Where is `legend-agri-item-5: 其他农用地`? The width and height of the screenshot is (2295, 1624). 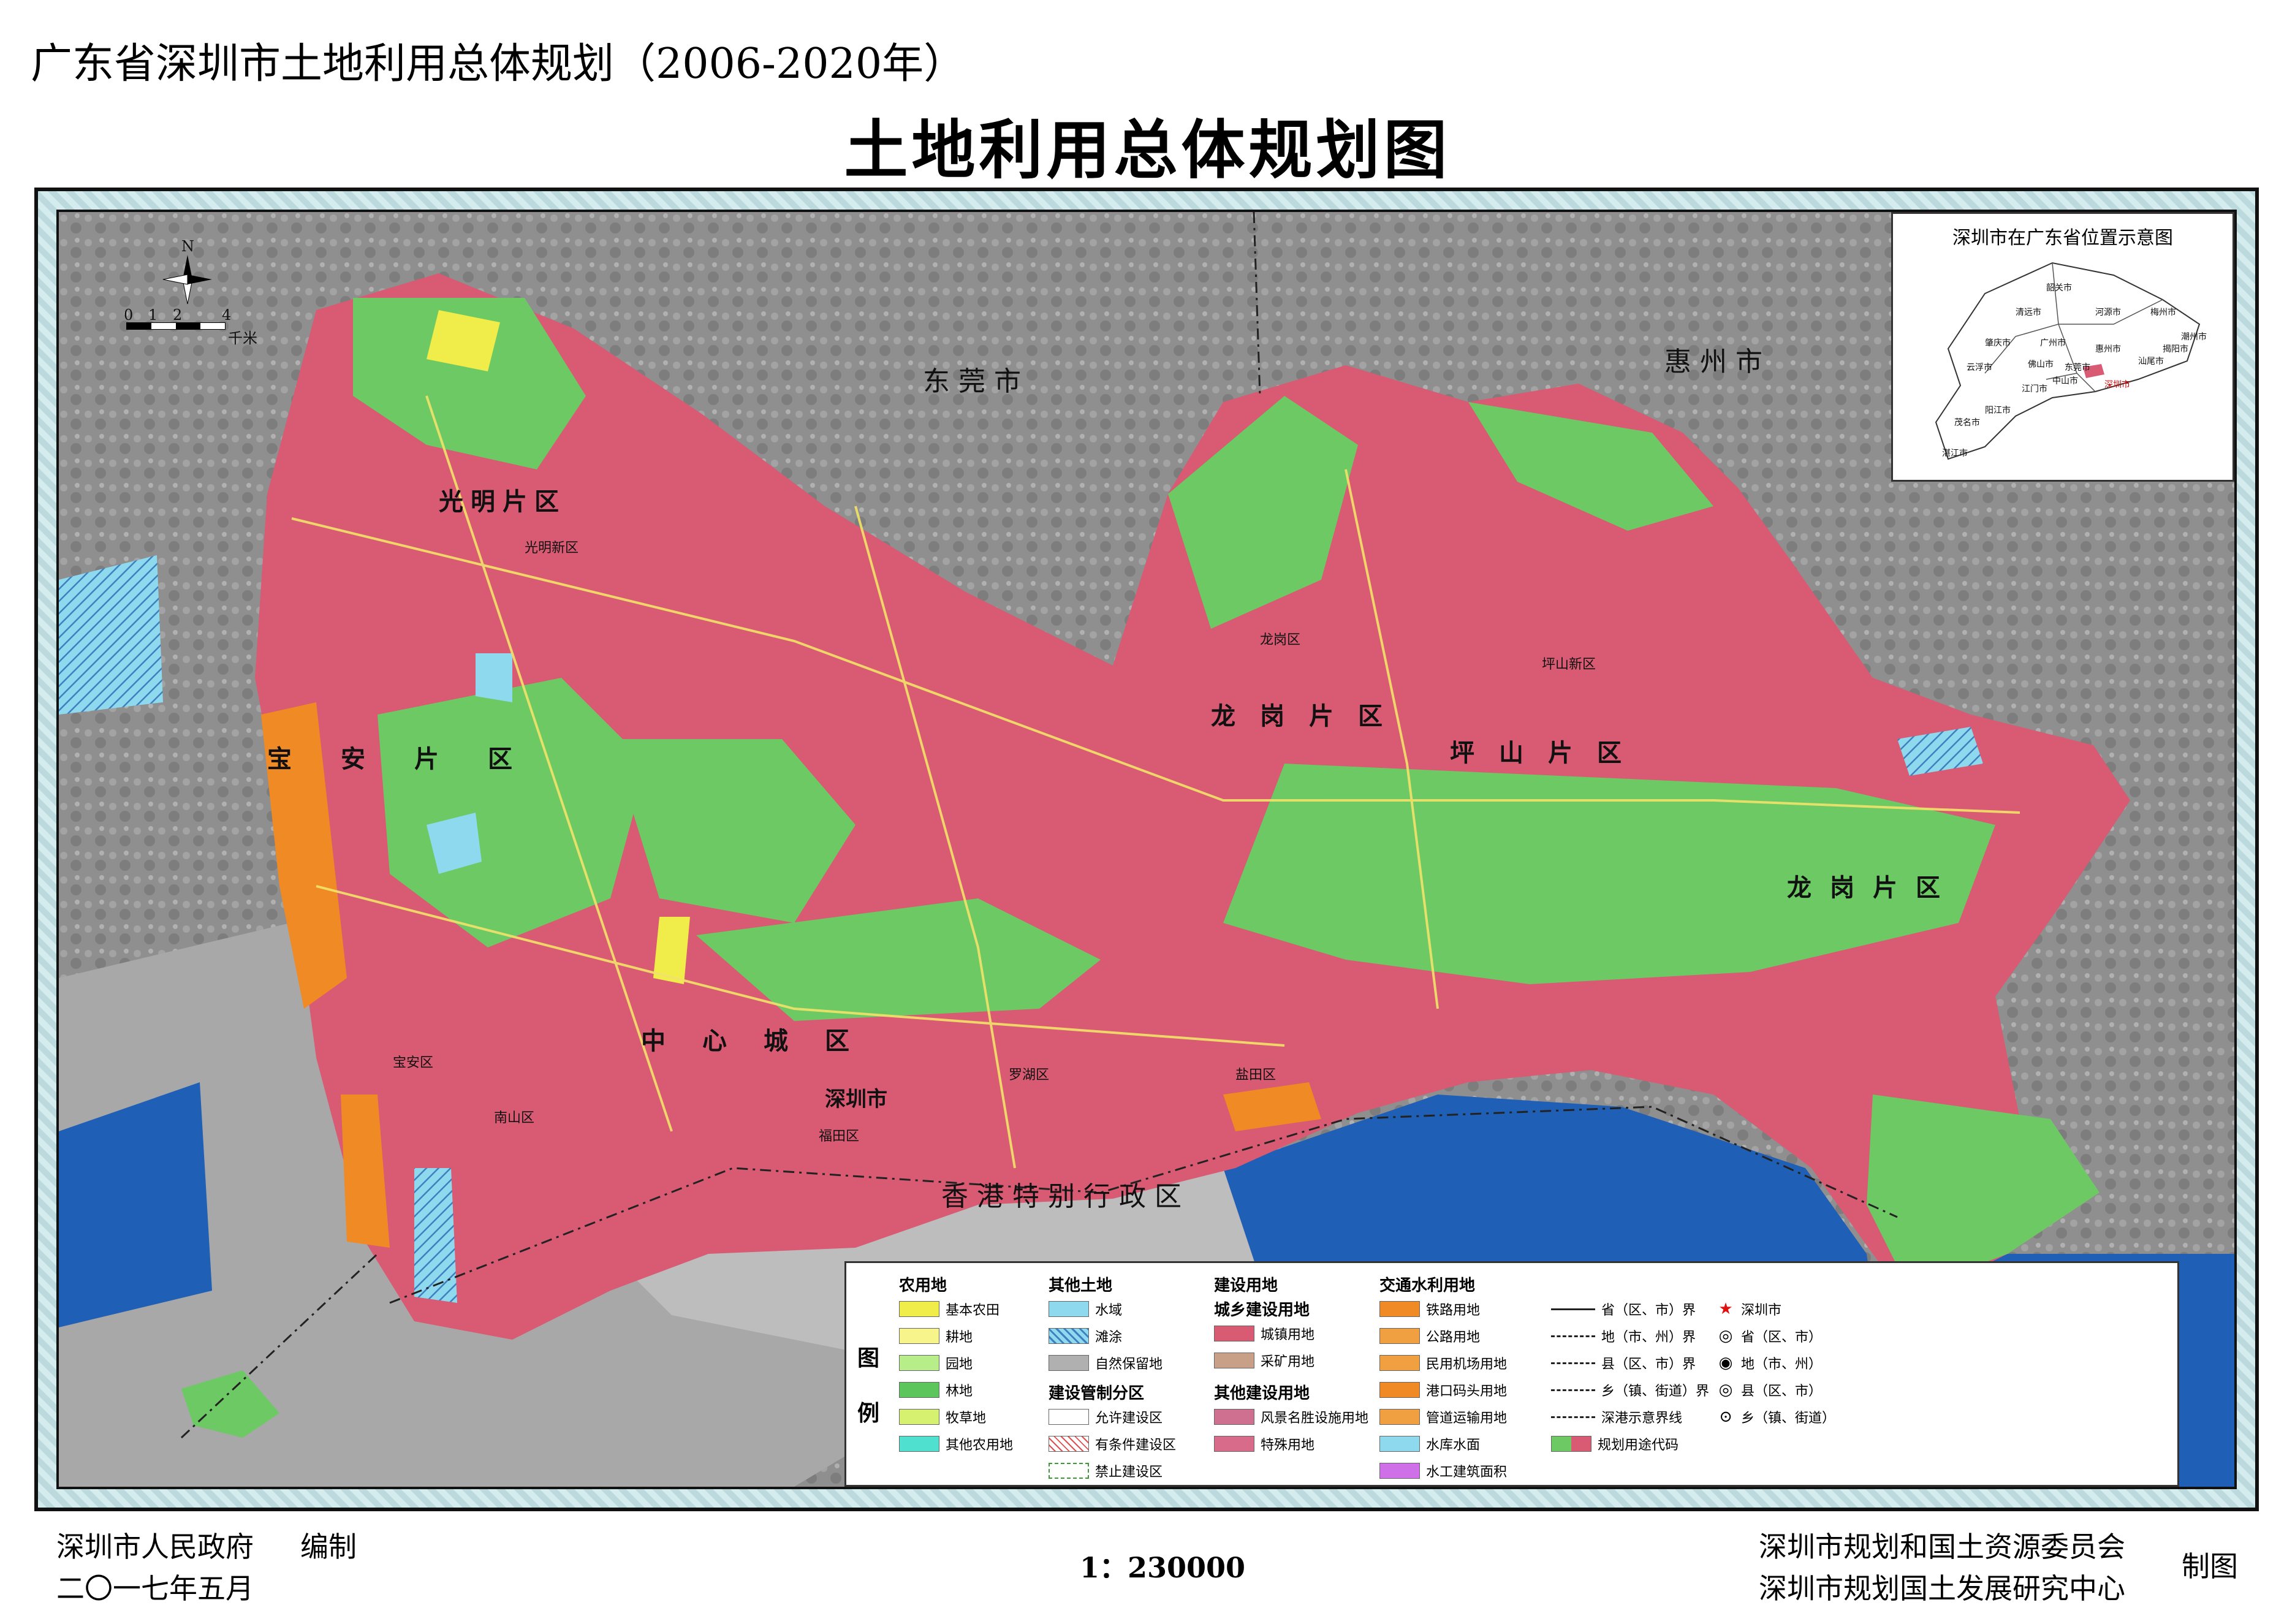
legend-agri-item-5: 其他农用地 is located at coordinates (956, 1444).